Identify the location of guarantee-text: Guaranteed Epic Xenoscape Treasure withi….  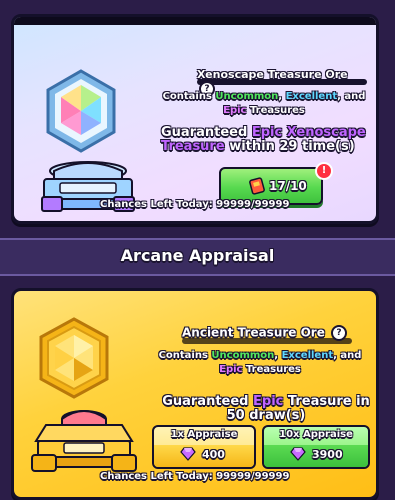
(263, 140).